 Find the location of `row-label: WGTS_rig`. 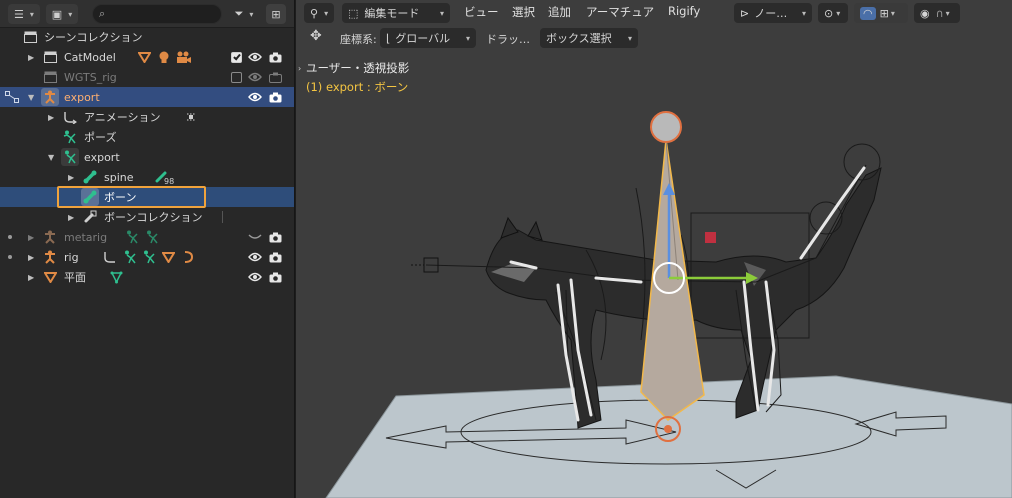

row-label: WGTS_rig is located at coordinates (90, 77).